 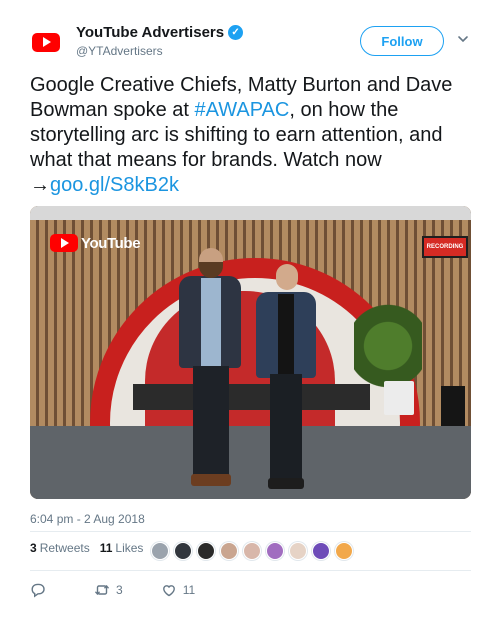 I want to click on ceiling, so click(x=250, y=213).